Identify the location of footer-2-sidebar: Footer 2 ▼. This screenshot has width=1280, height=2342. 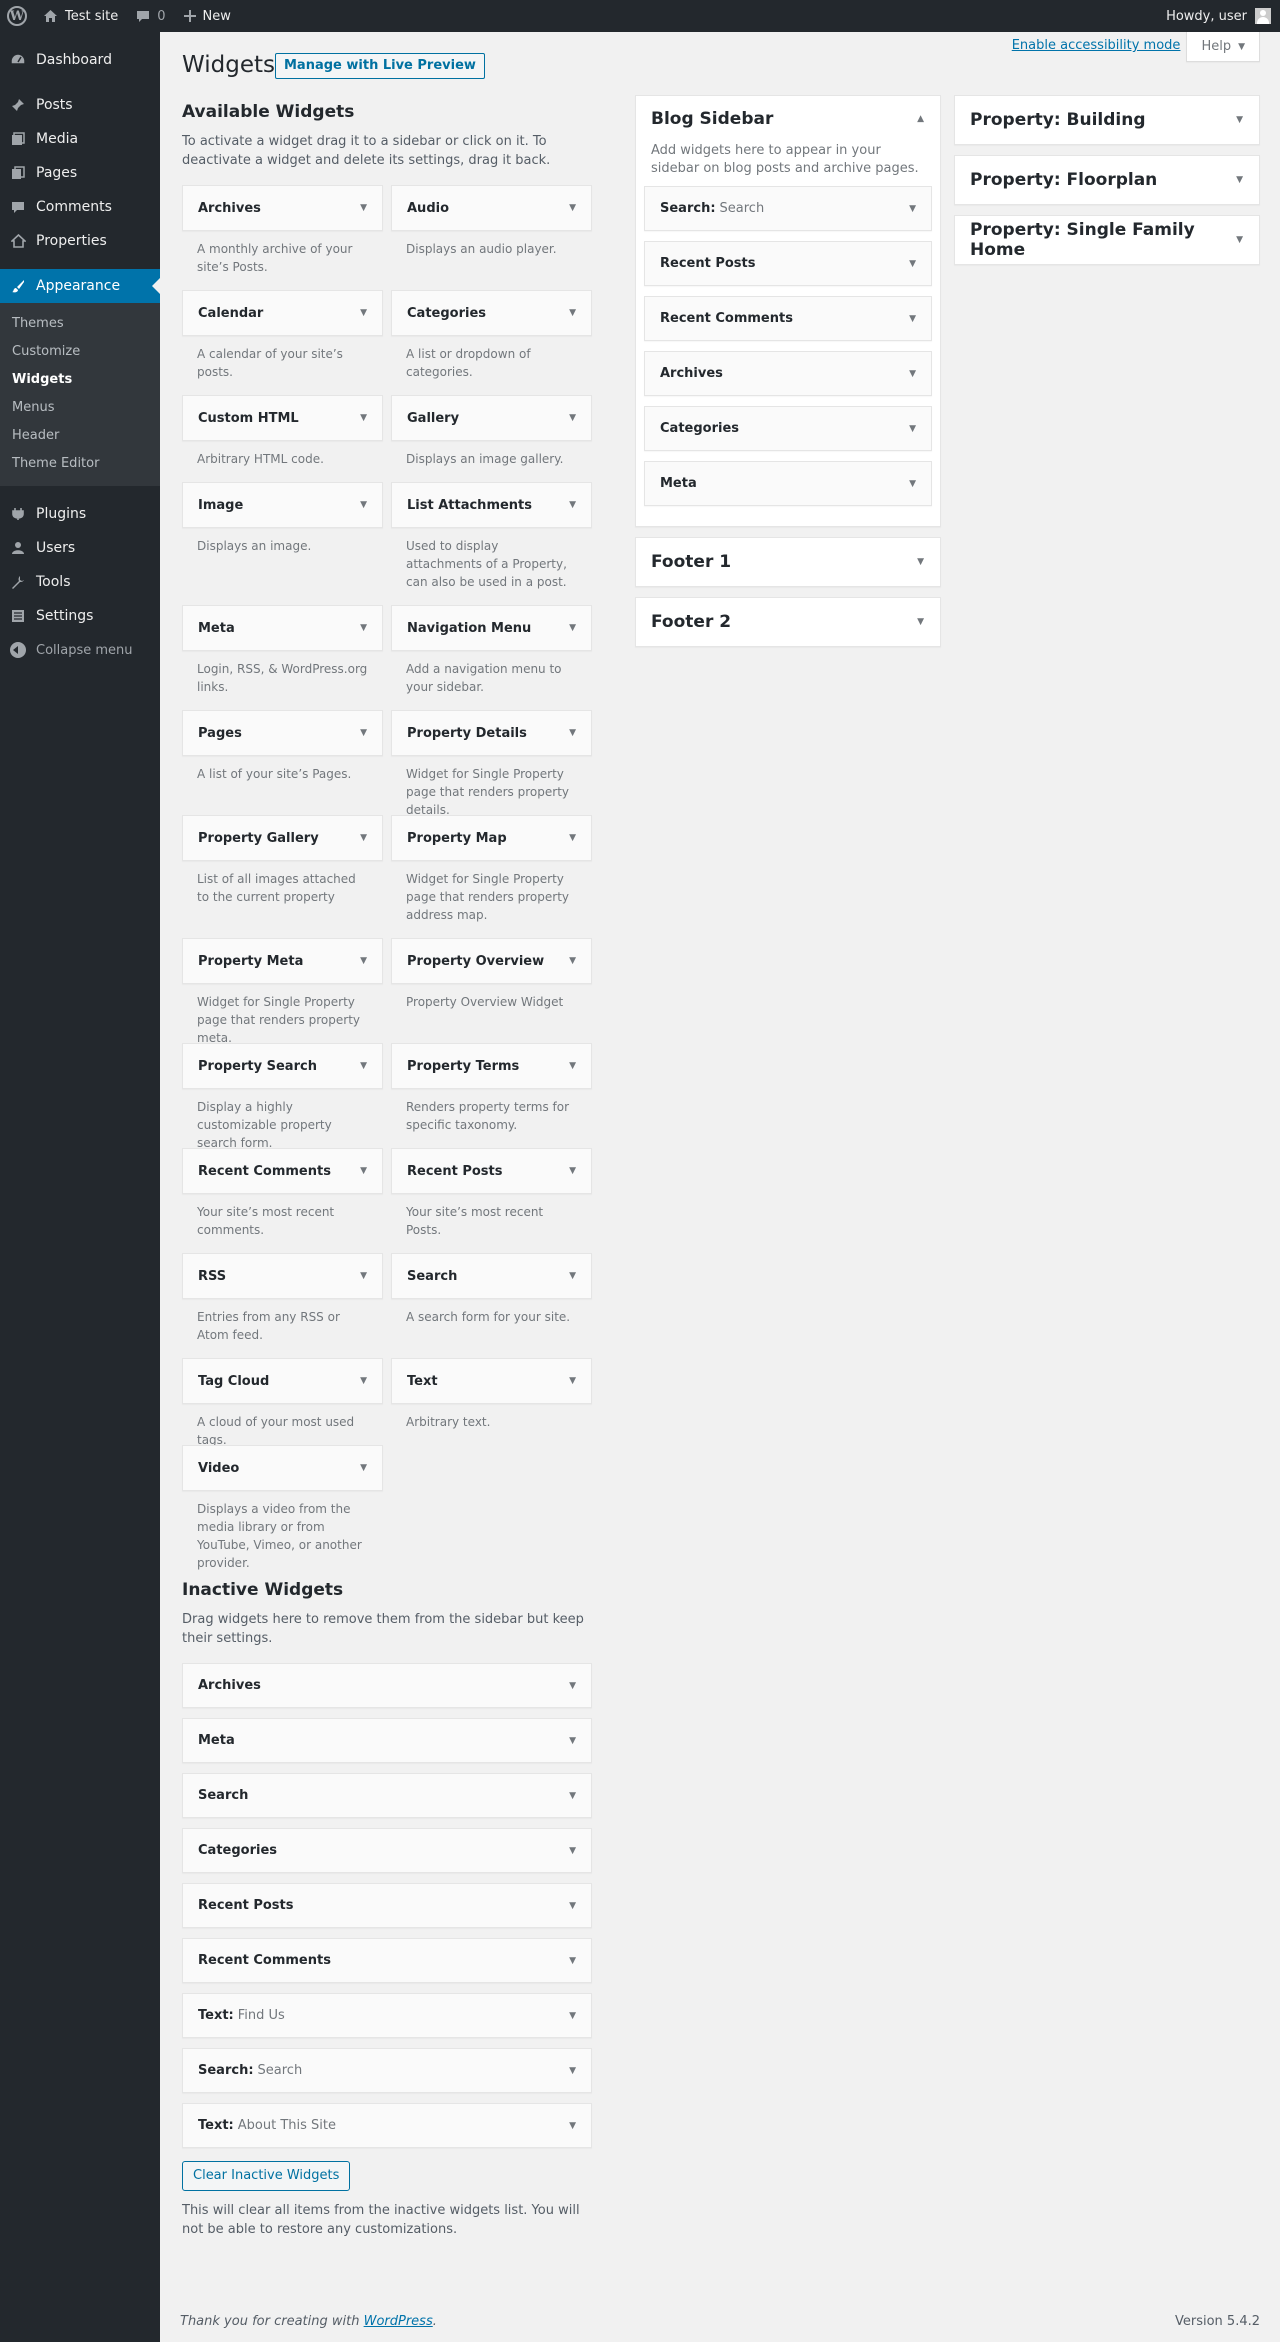
(788, 622).